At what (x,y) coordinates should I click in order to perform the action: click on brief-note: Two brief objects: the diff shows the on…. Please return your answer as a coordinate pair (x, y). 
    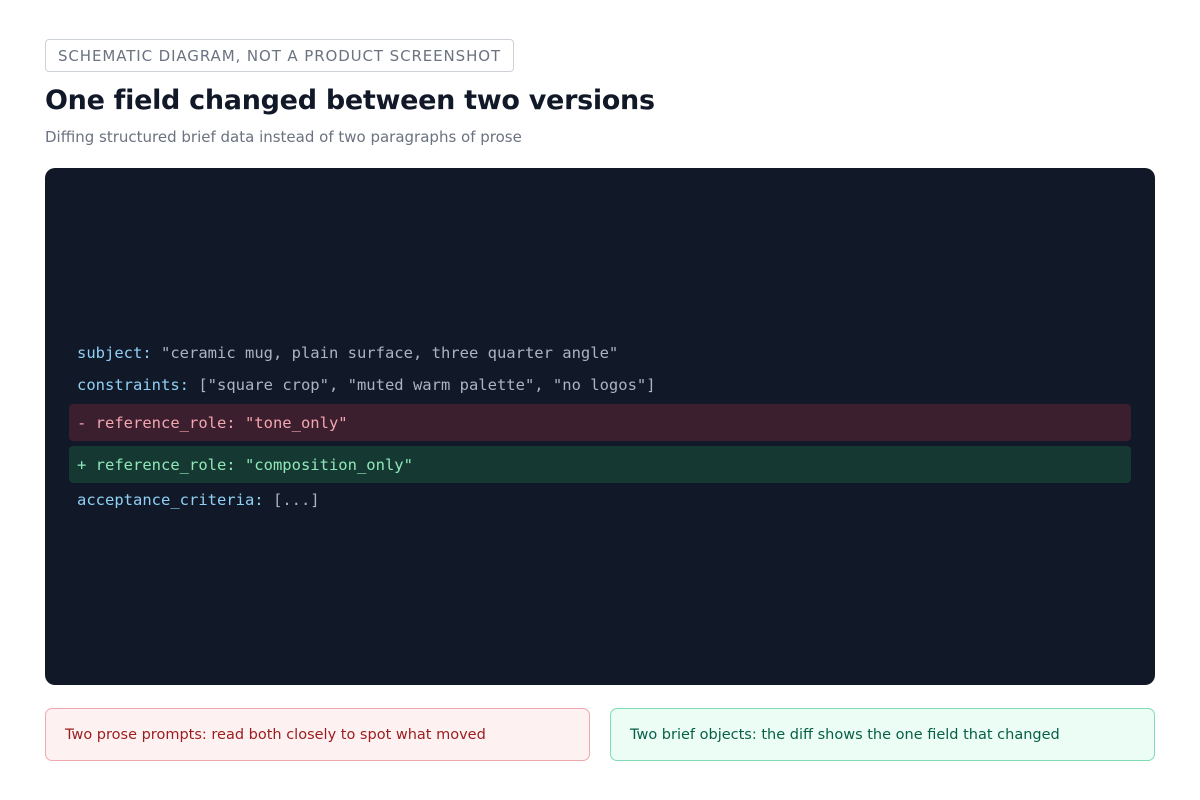
    Looking at the image, I should click on (882, 734).